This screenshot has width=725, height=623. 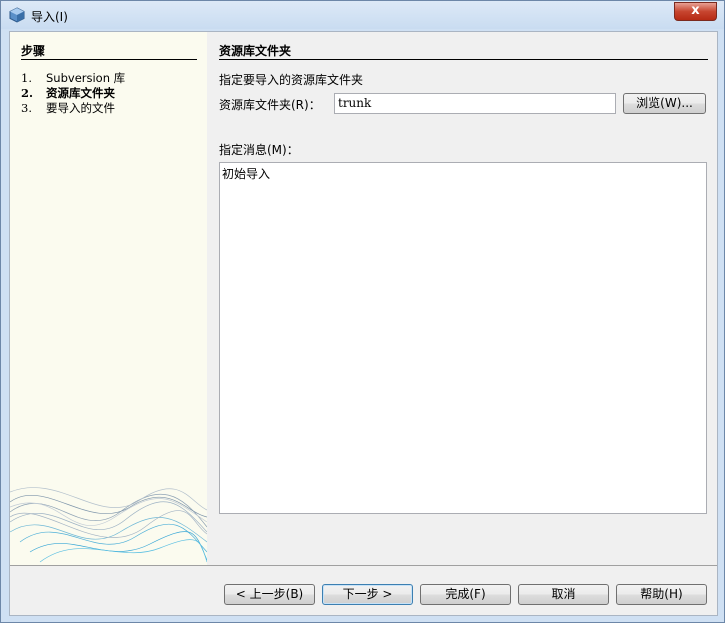 What do you see at coordinates (80, 93) in the screenshot?
I see `step-label: 资源库文件夹` at bounding box center [80, 93].